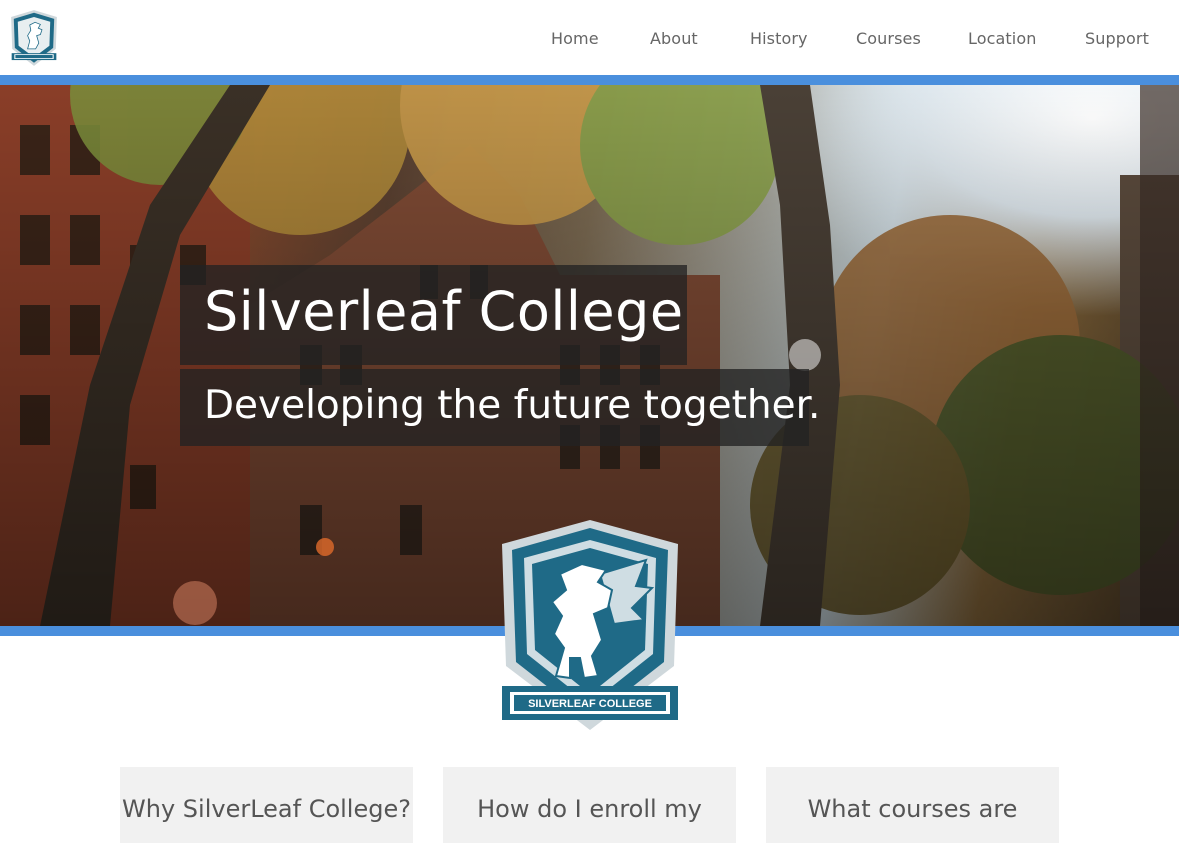 This screenshot has height=843, width=1179. I want to click on nav-support-link: Support, so click(1117, 38).